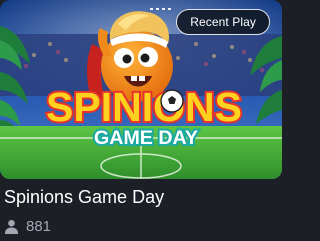 The height and width of the screenshot is (241, 320). What do you see at coordinates (144, 107) in the screenshot?
I see `logo-spinions: SPINIONS` at bounding box center [144, 107].